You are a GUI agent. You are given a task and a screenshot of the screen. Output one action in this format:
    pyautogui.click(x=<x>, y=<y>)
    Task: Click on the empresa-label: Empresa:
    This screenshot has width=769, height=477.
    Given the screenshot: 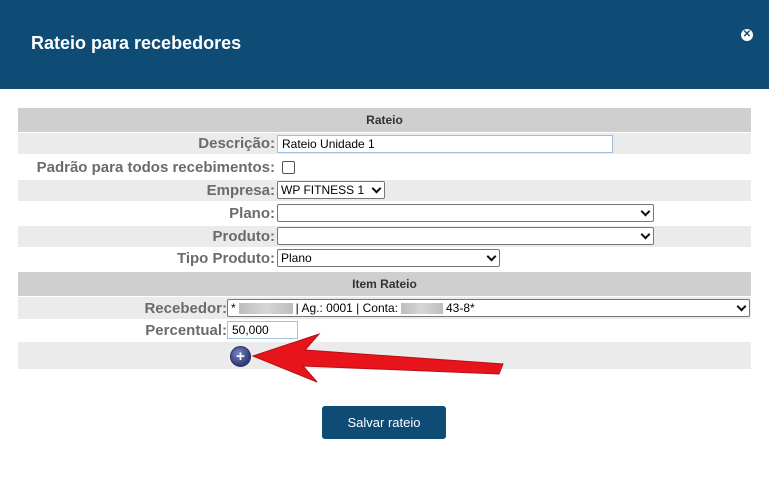 What is the action you would take?
    pyautogui.click(x=240, y=190)
    